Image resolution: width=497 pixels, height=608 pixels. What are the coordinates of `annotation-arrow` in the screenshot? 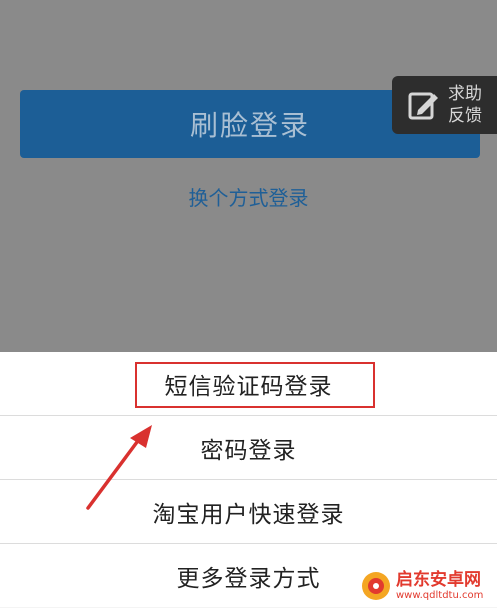 It's located at (119, 467).